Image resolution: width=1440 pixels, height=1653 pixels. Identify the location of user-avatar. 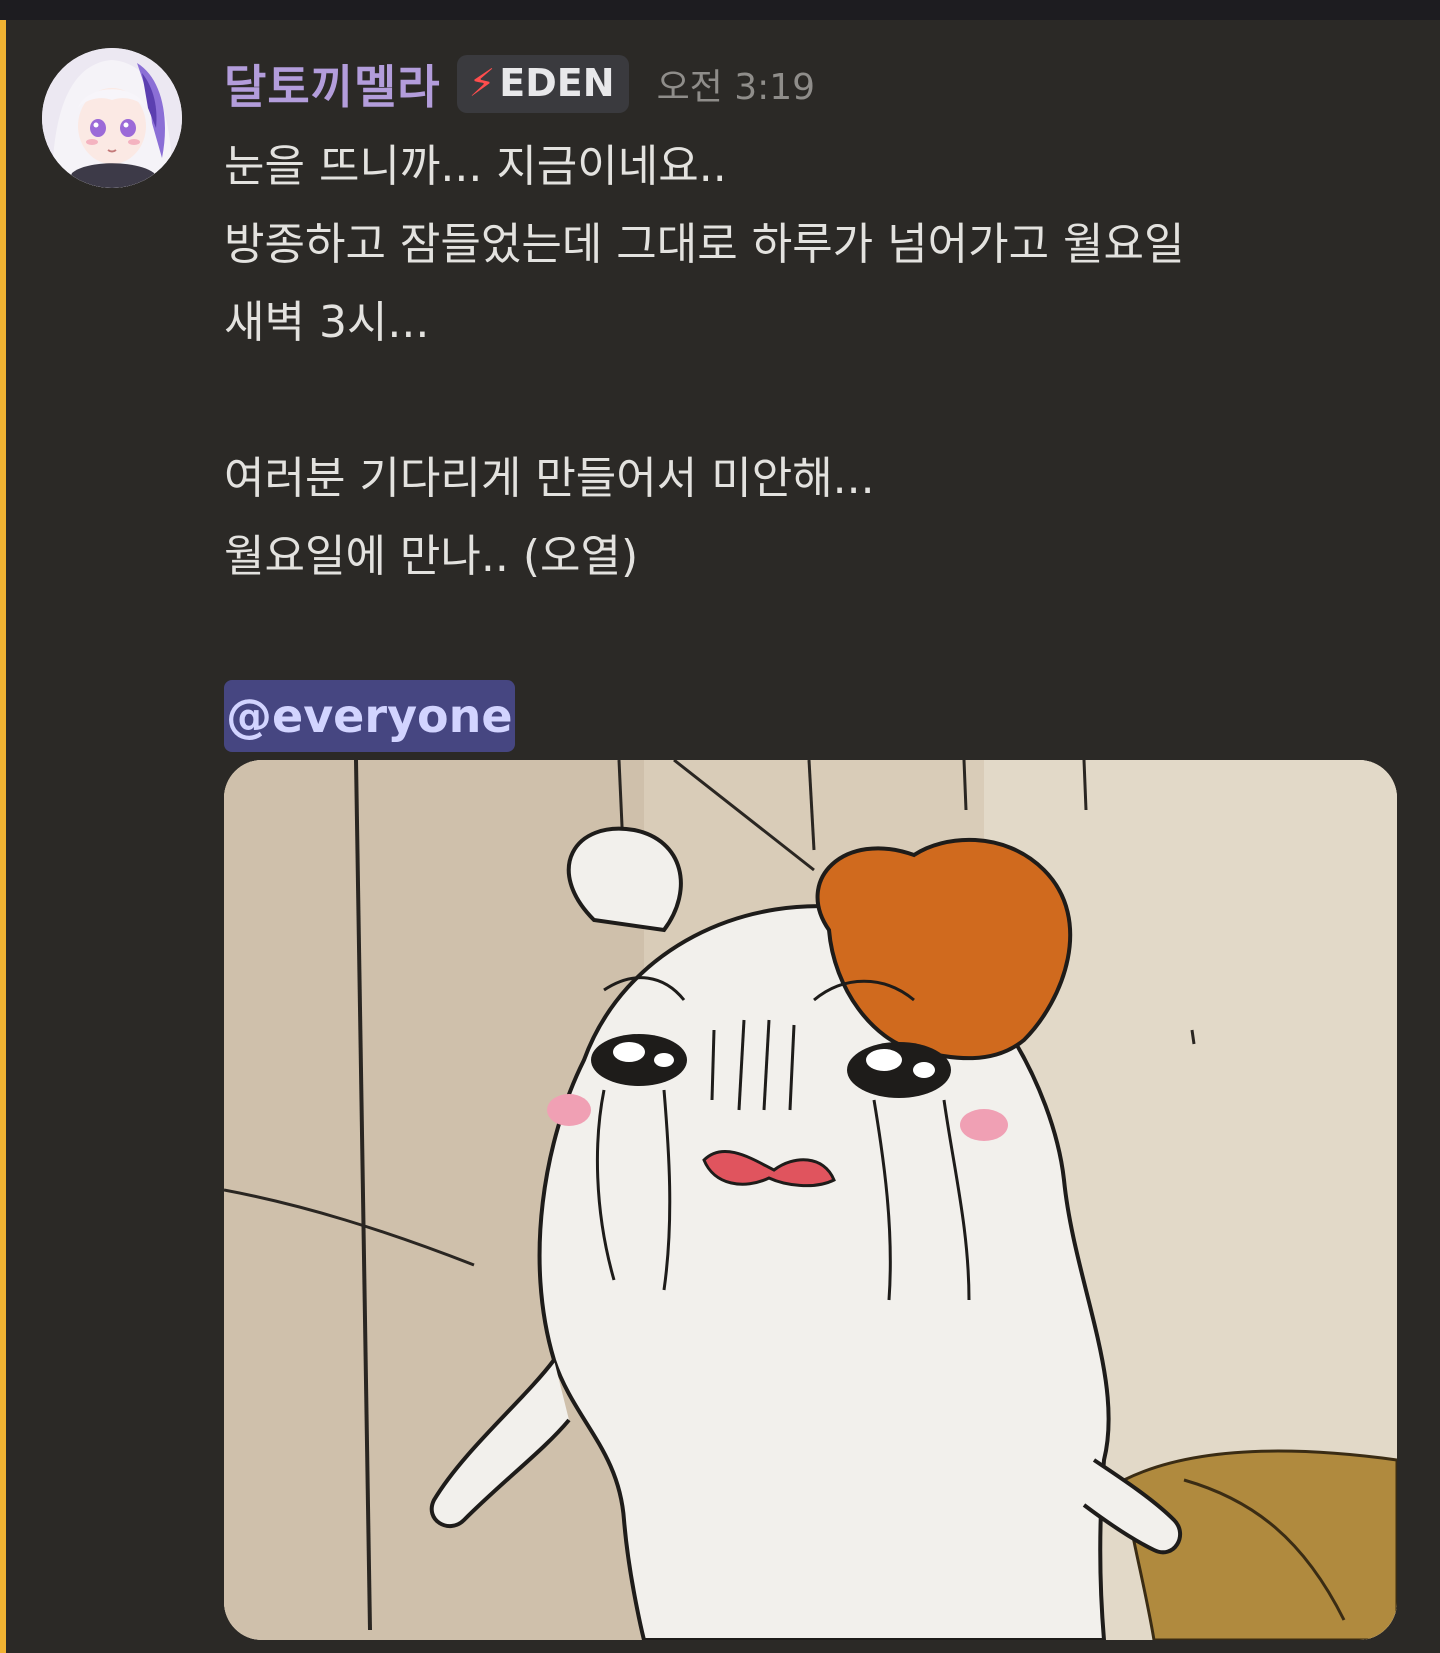
(112, 118).